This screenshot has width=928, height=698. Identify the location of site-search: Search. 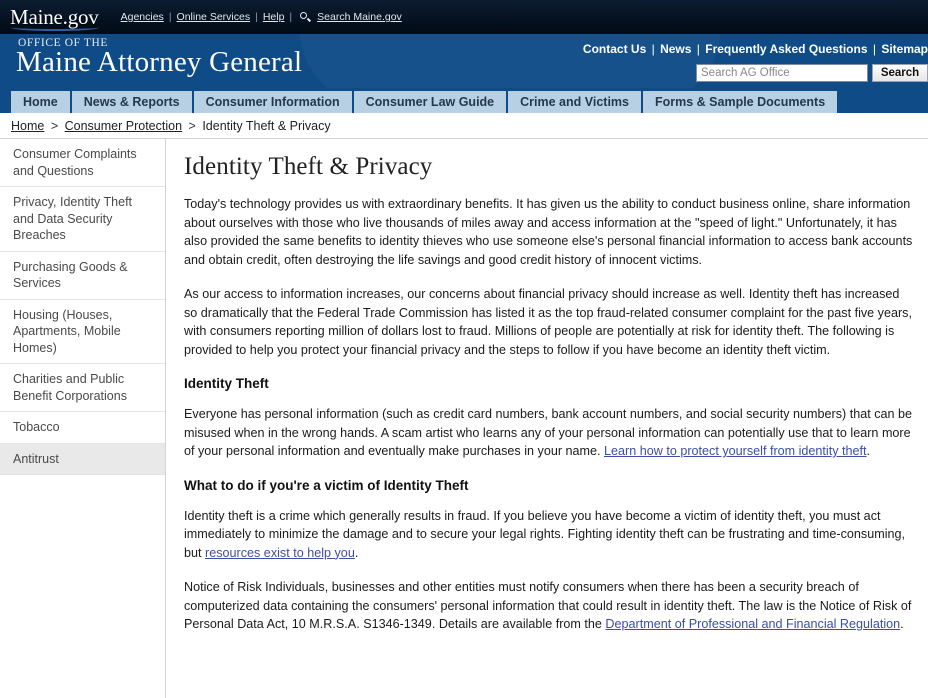
(812, 73).